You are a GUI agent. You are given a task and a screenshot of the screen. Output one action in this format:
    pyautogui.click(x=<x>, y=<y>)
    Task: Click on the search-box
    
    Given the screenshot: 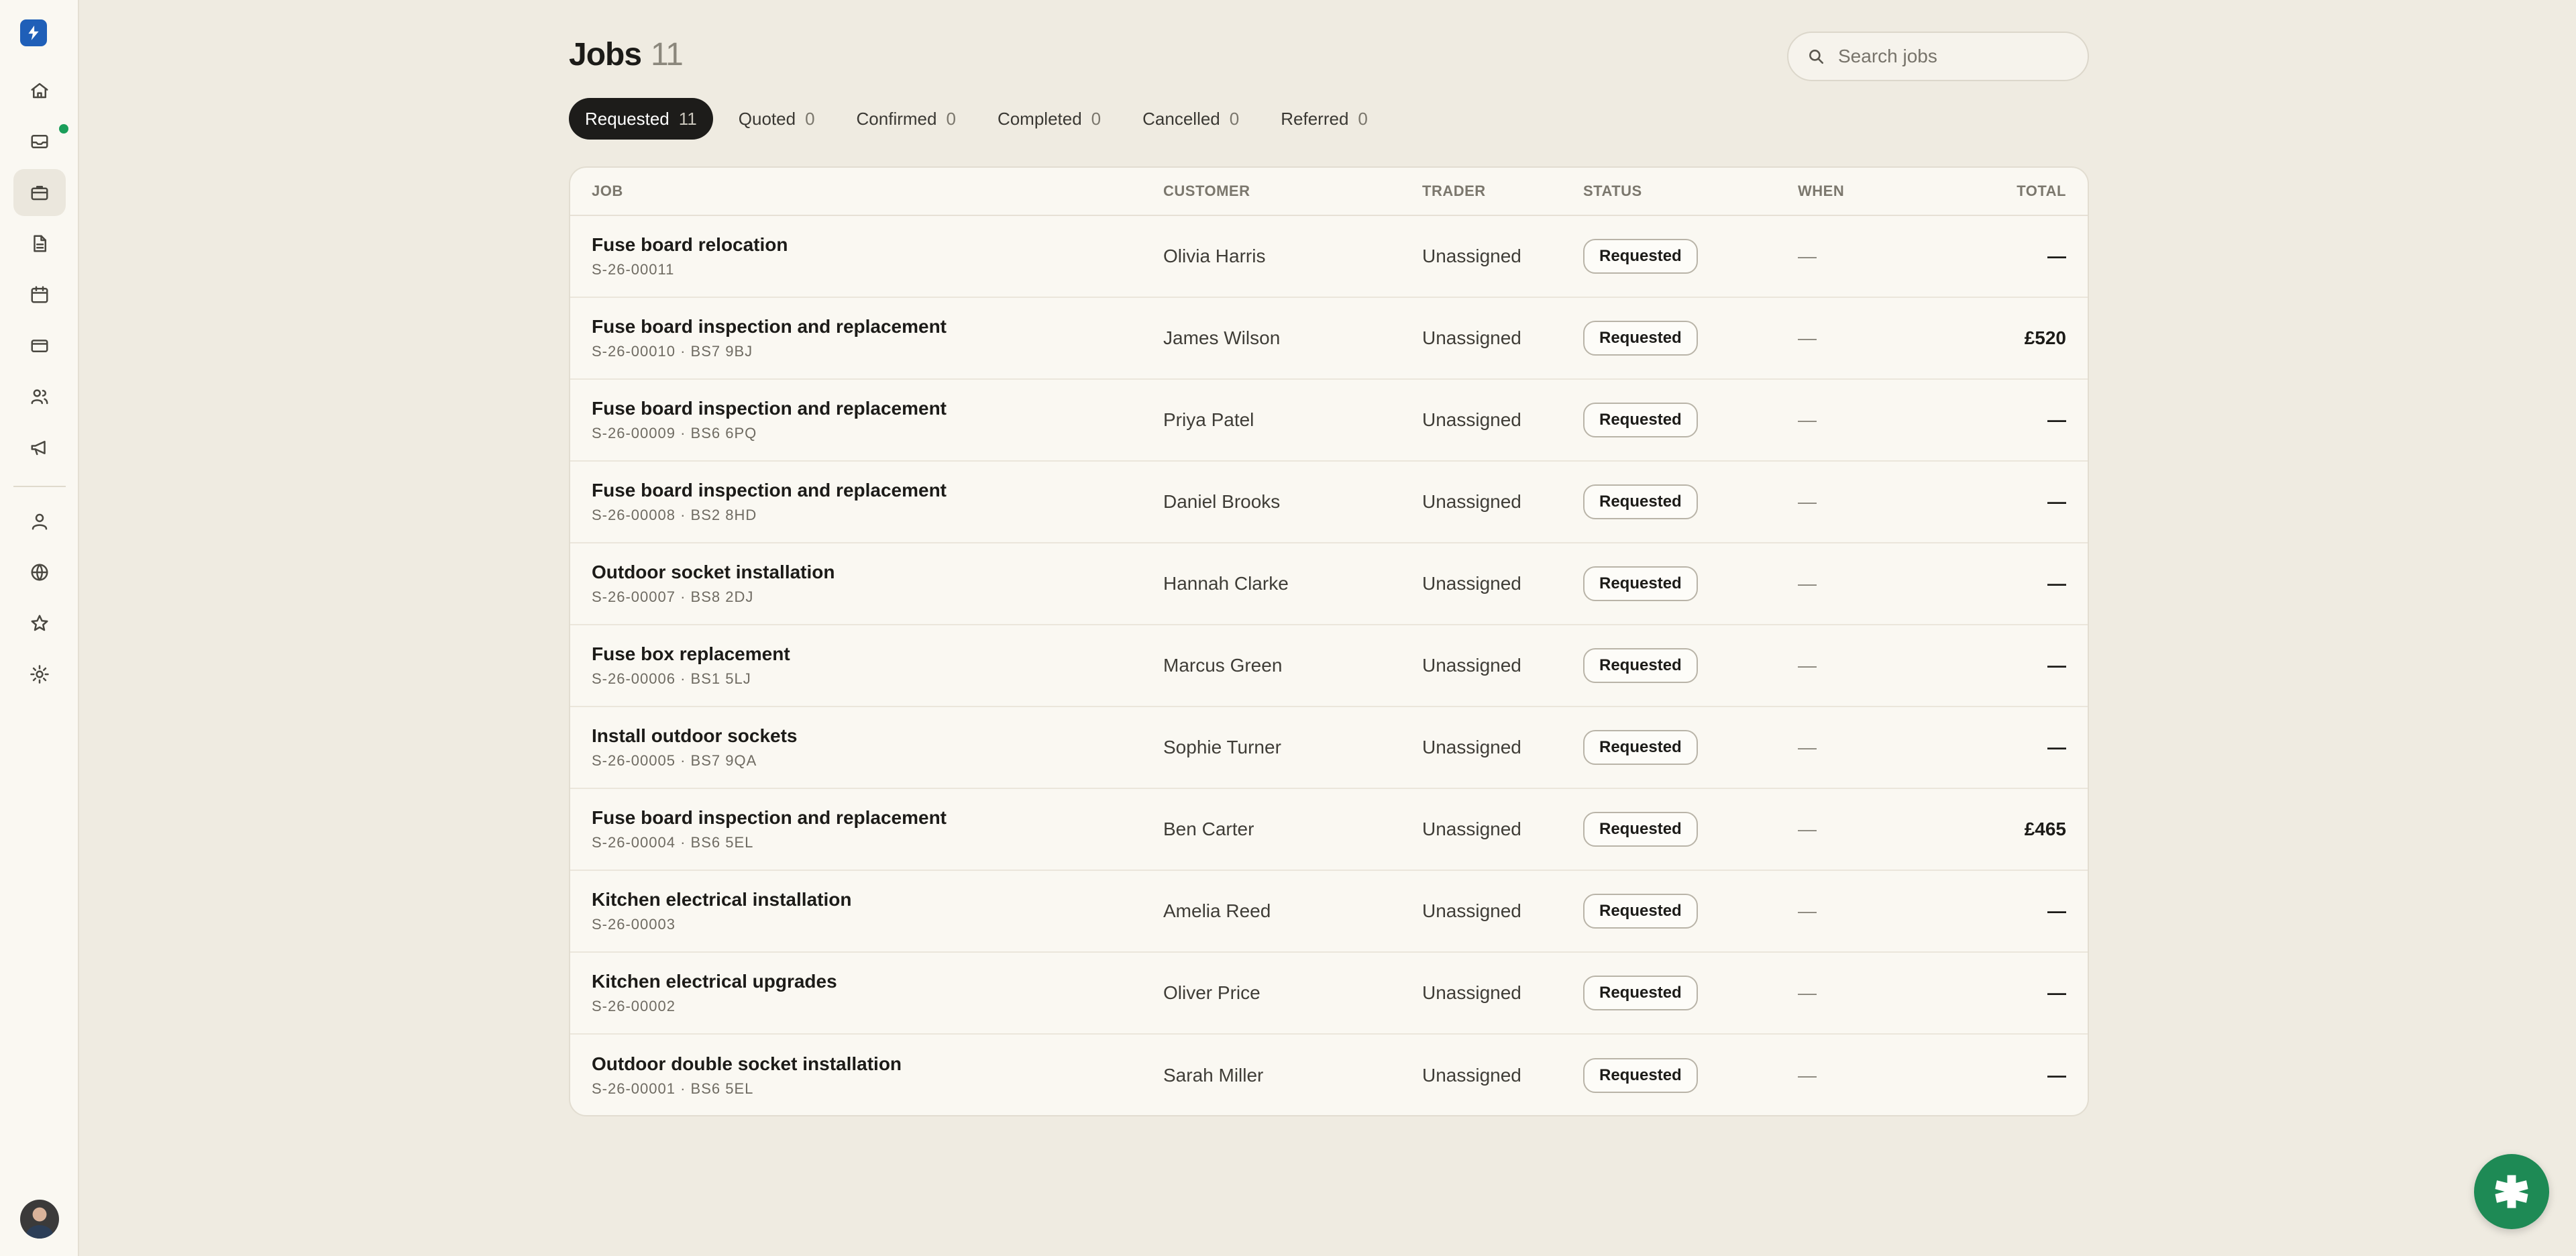 What is the action you would take?
    pyautogui.click(x=1938, y=56)
    